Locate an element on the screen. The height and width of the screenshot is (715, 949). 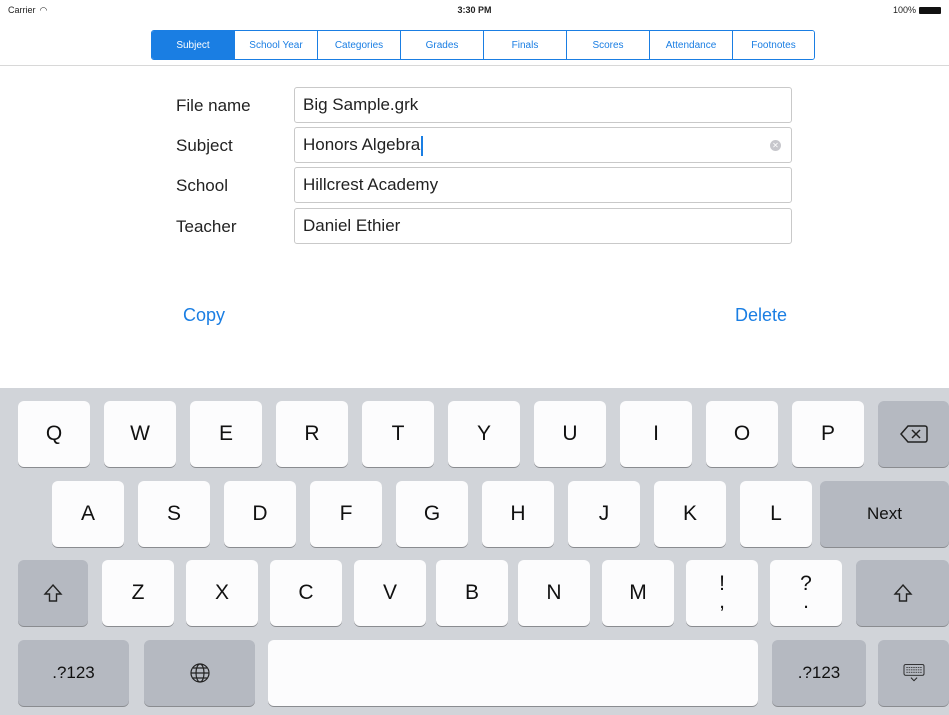
key-t: T is located at coordinates (398, 434).